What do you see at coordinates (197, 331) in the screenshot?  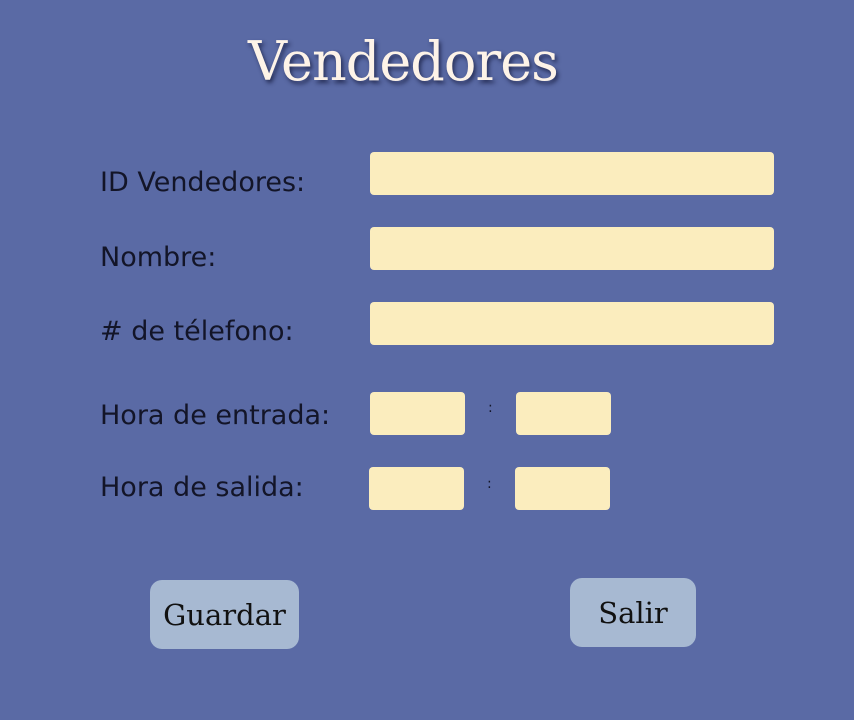 I see `telefono-label: # de télefono:` at bounding box center [197, 331].